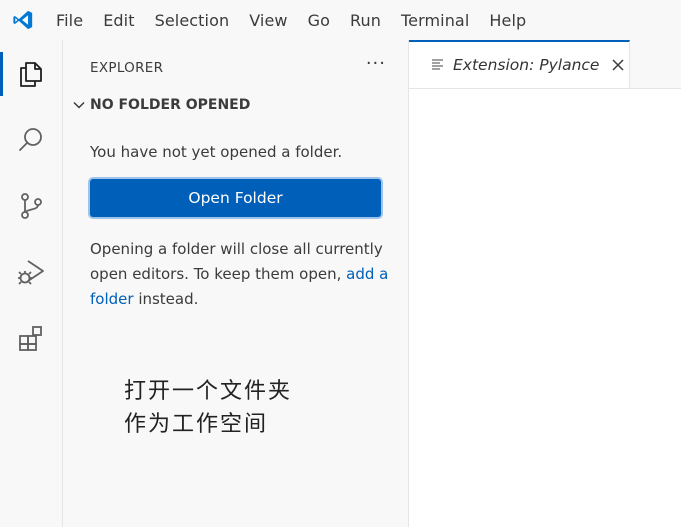 This screenshot has height=527, width=681. What do you see at coordinates (216, 152) in the screenshot?
I see `no-folder-message: You have not yet opened a folder.` at bounding box center [216, 152].